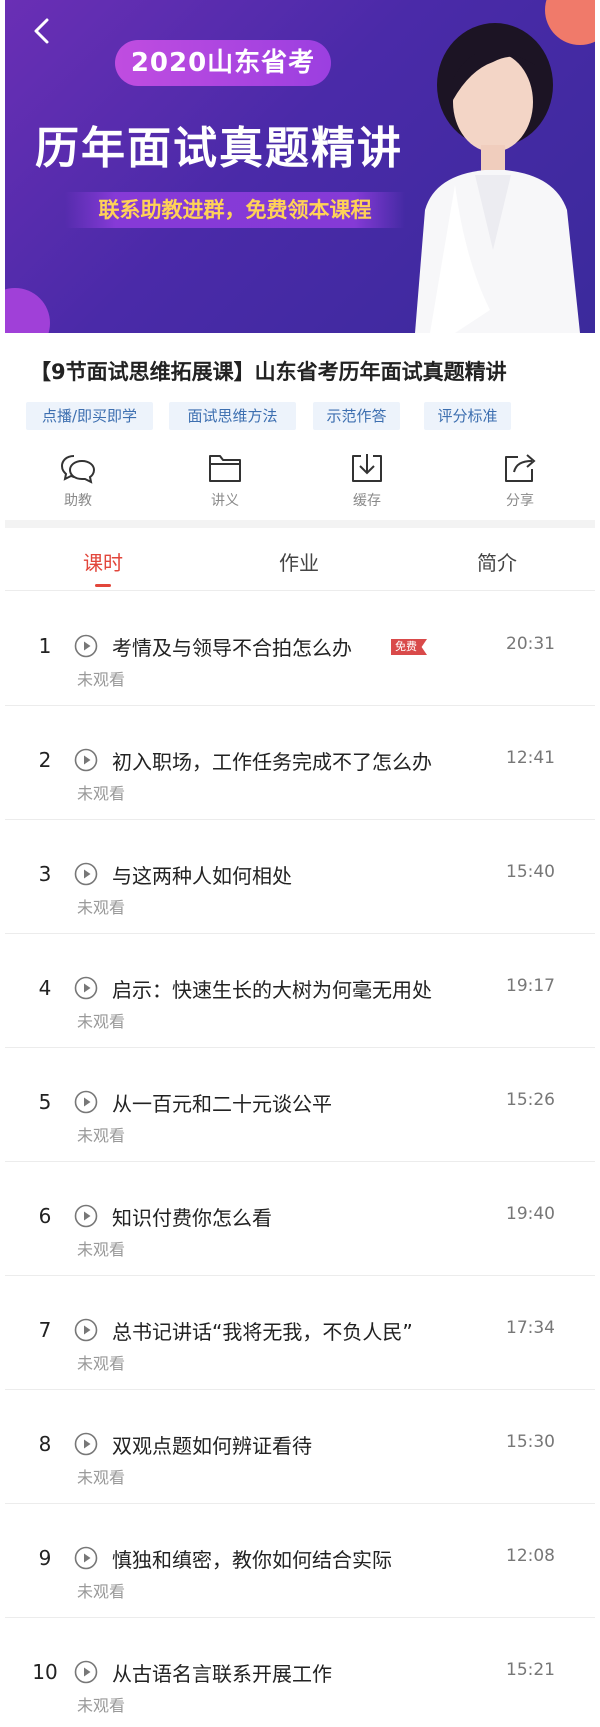 Image resolution: width=600 pixels, height=1727 pixels. Describe the element at coordinates (520, 468) in the screenshot. I see `share-icon` at that location.